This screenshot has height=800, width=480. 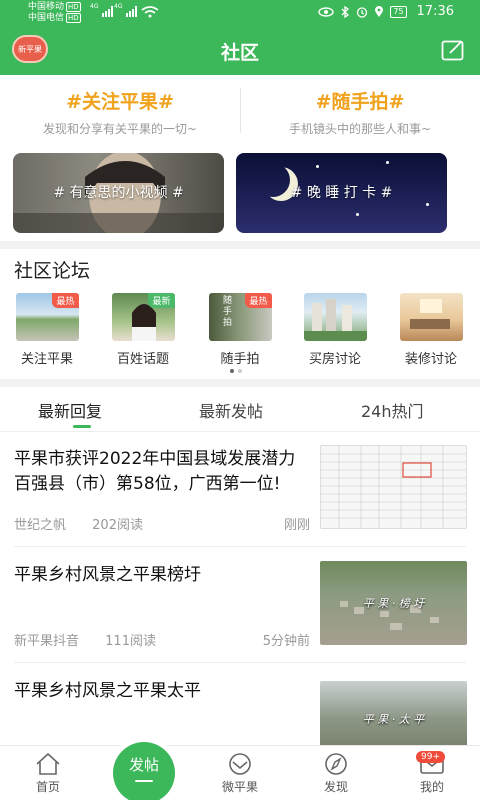 What do you see at coordinates (430, 359) in the screenshot?
I see `forum-item-label: 装修讨论` at bounding box center [430, 359].